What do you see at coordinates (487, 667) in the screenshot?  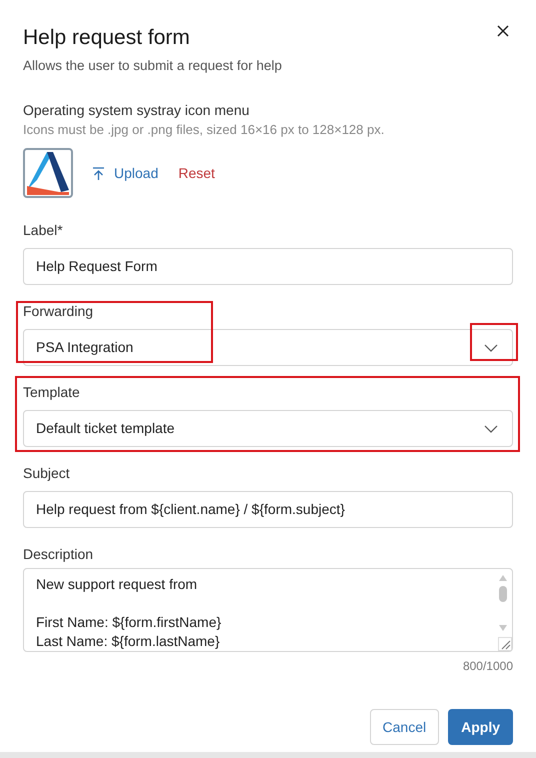 I see `character-counter: 800/1000` at bounding box center [487, 667].